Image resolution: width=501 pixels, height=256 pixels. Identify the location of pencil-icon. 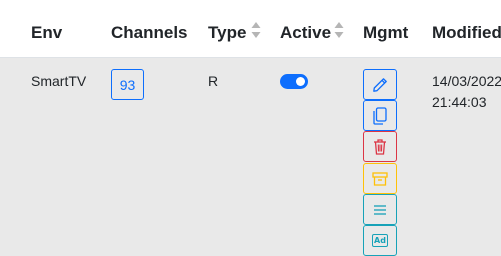
(380, 85).